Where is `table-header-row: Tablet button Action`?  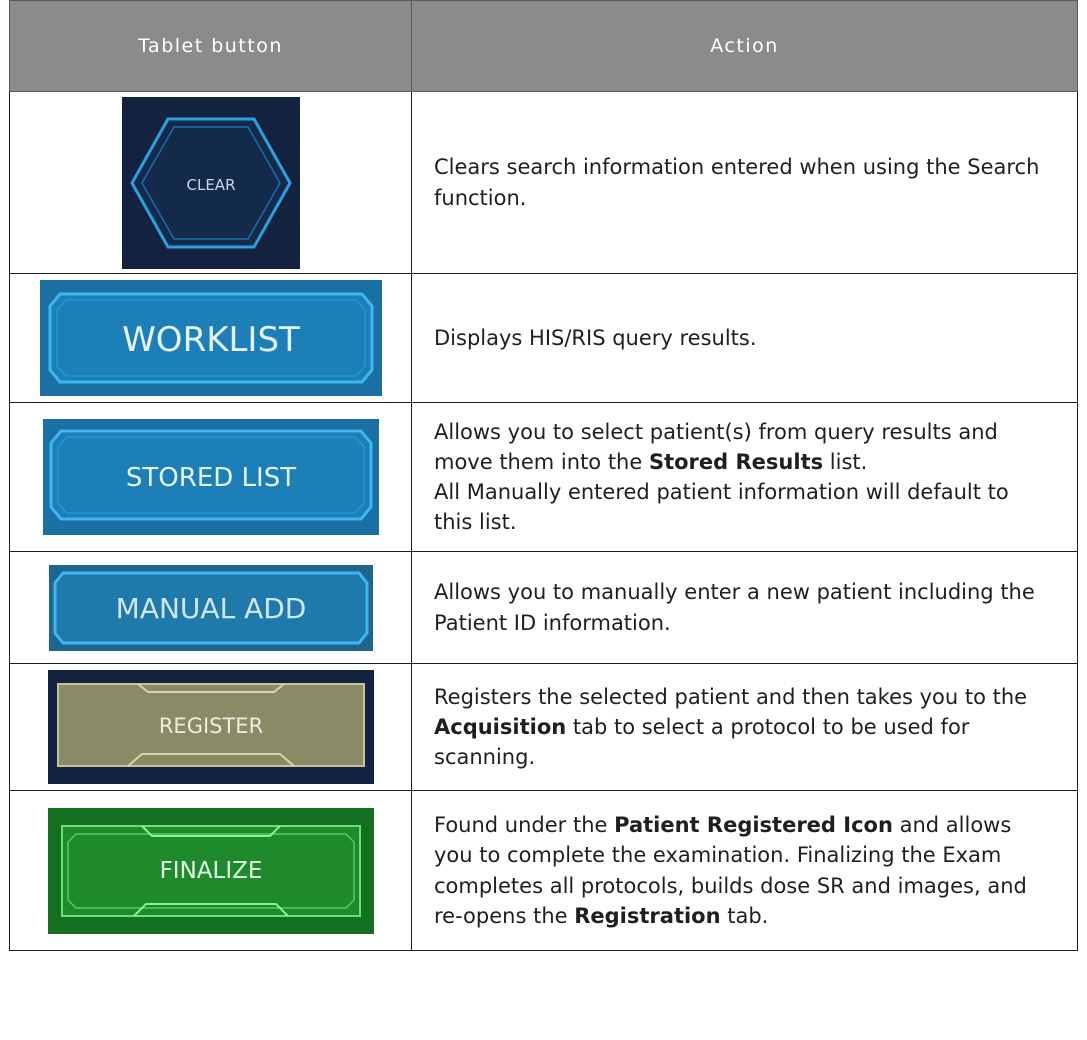 table-header-row: Tablet button Action is located at coordinates (543, 46).